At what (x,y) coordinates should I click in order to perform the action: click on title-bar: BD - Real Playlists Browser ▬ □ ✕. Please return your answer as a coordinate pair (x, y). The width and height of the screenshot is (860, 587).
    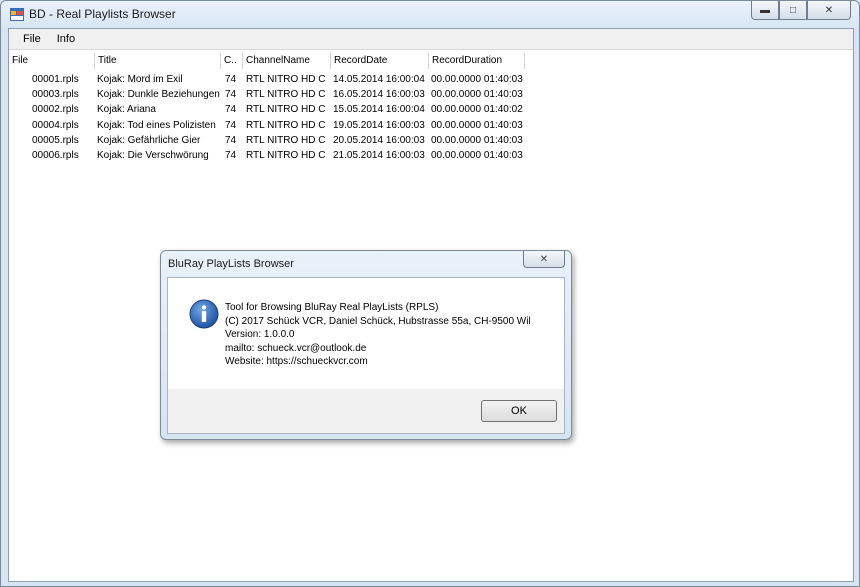
    Looking at the image, I should click on (430, 14).